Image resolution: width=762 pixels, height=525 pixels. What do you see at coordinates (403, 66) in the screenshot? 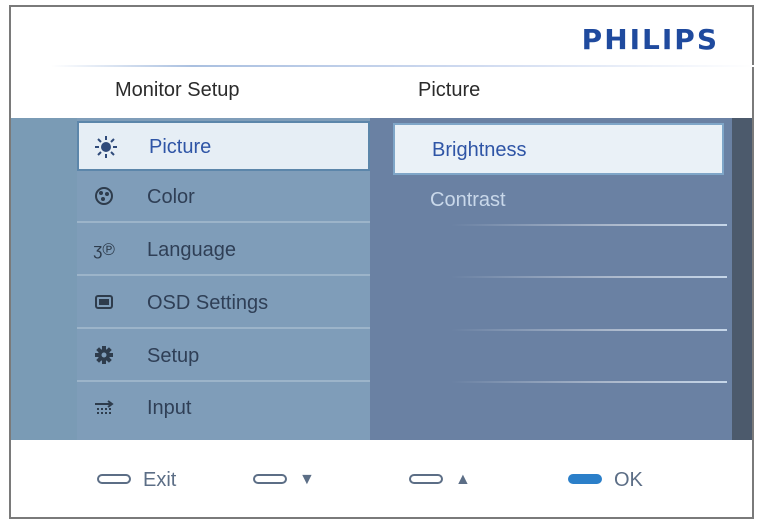
I see `header-divider` at bounding box center [403, 66].